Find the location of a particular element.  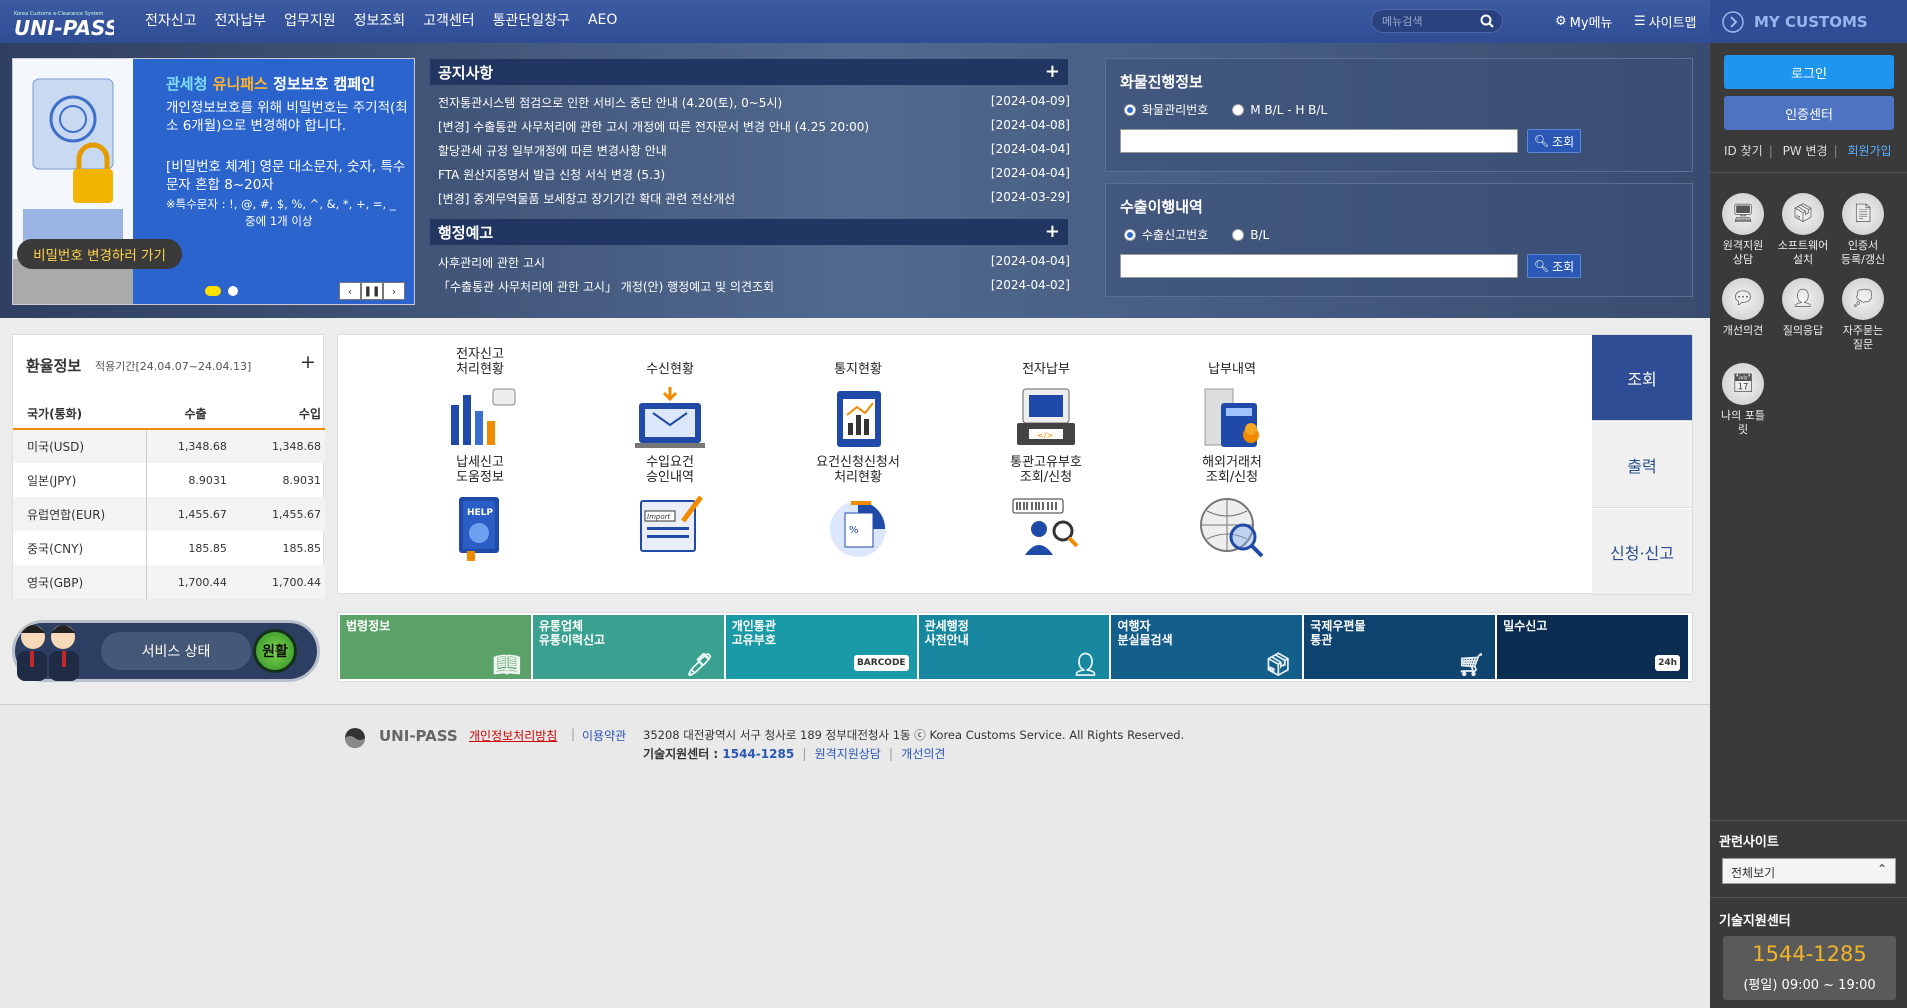

exchange-cell: 영국(GBP) is located at coordinates (80, 582).